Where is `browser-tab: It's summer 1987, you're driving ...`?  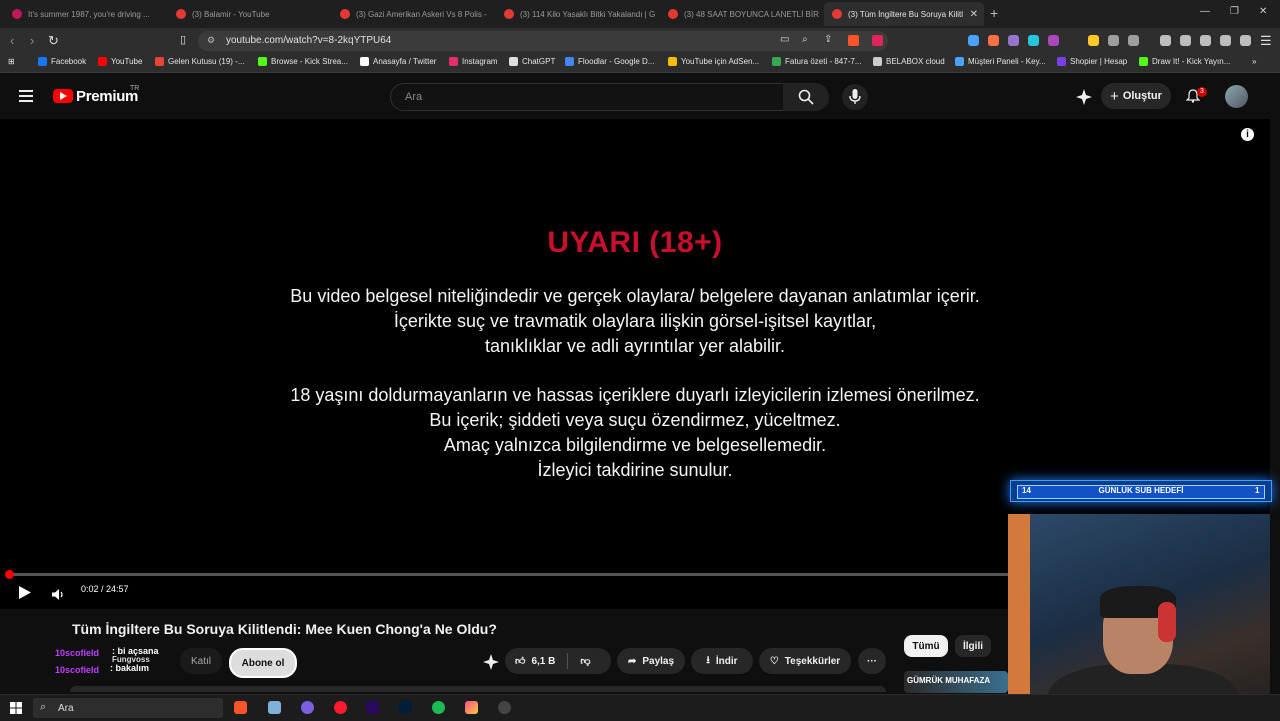 browser-tab: It's summer 1987, you're driving ... is located at coordinates (84, 14).